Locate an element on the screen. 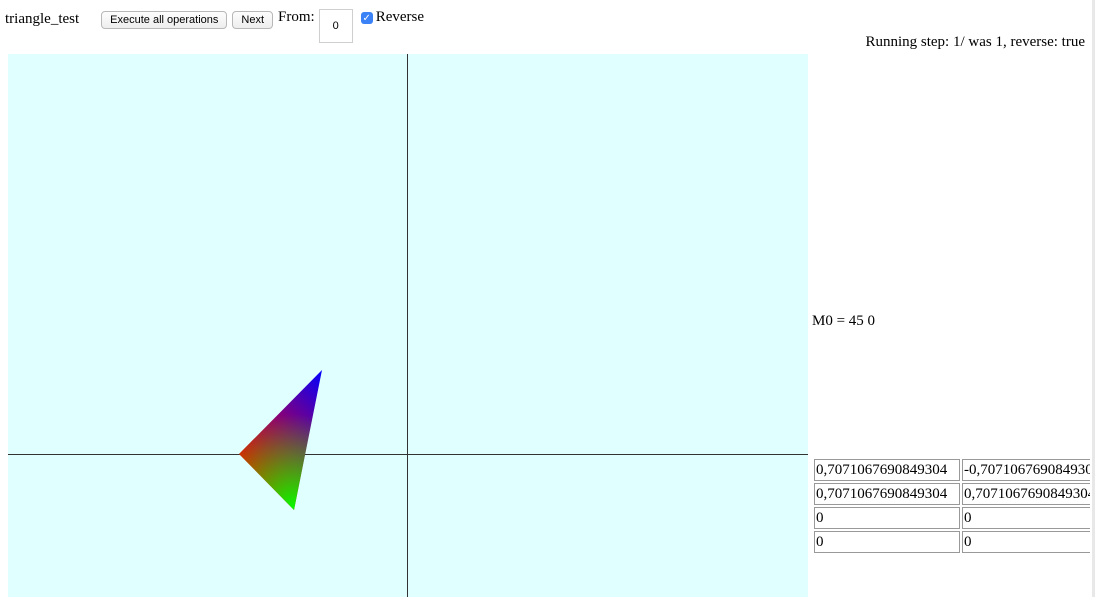  reverse-label: Reverse is located at coordinates (400, 16).